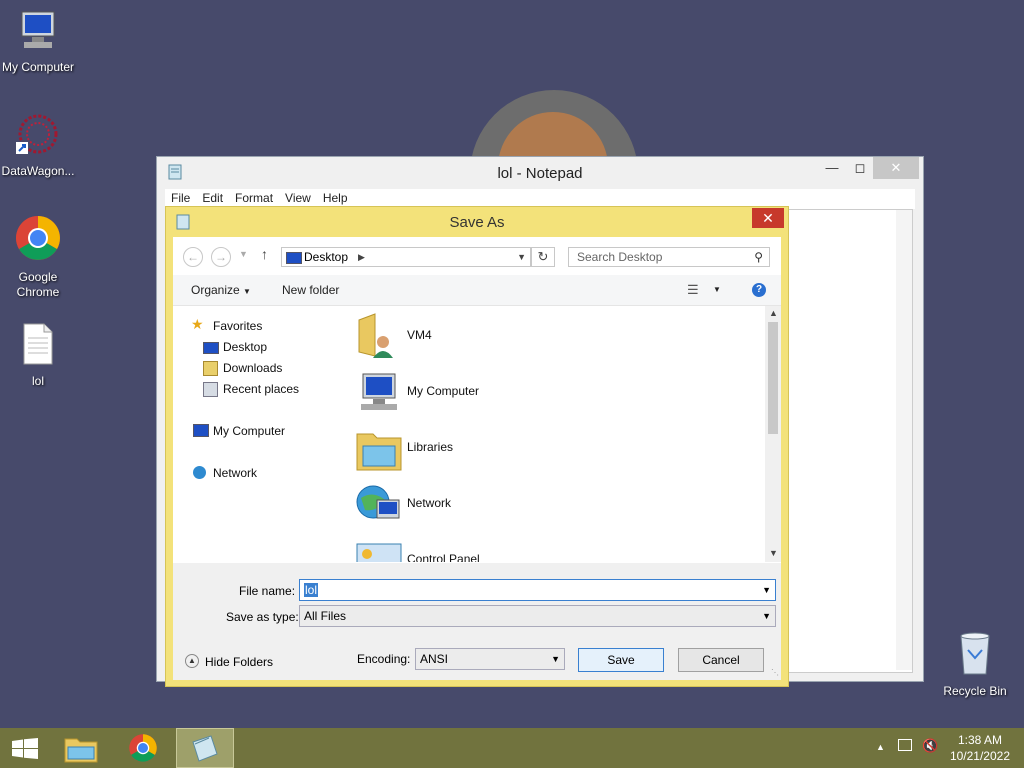 The image size is (1024, 768). I want to click on taskbar-notepad, so click(205, 748).